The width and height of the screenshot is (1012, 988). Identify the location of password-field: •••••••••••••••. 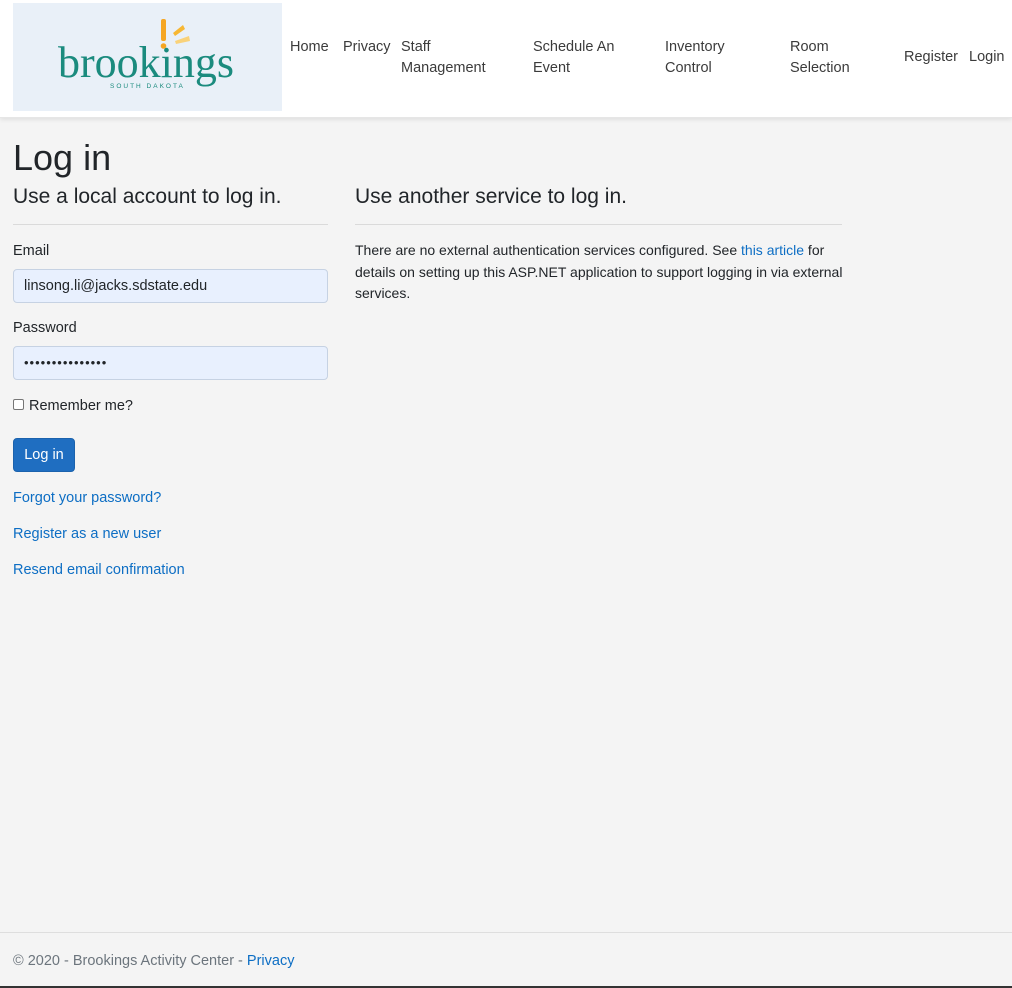
(170, 363).